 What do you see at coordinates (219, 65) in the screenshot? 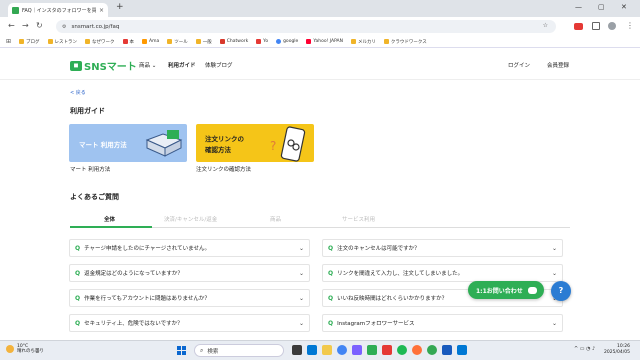
I see `nav-blog: 体験ブログ` at bounding box center [219, 65].